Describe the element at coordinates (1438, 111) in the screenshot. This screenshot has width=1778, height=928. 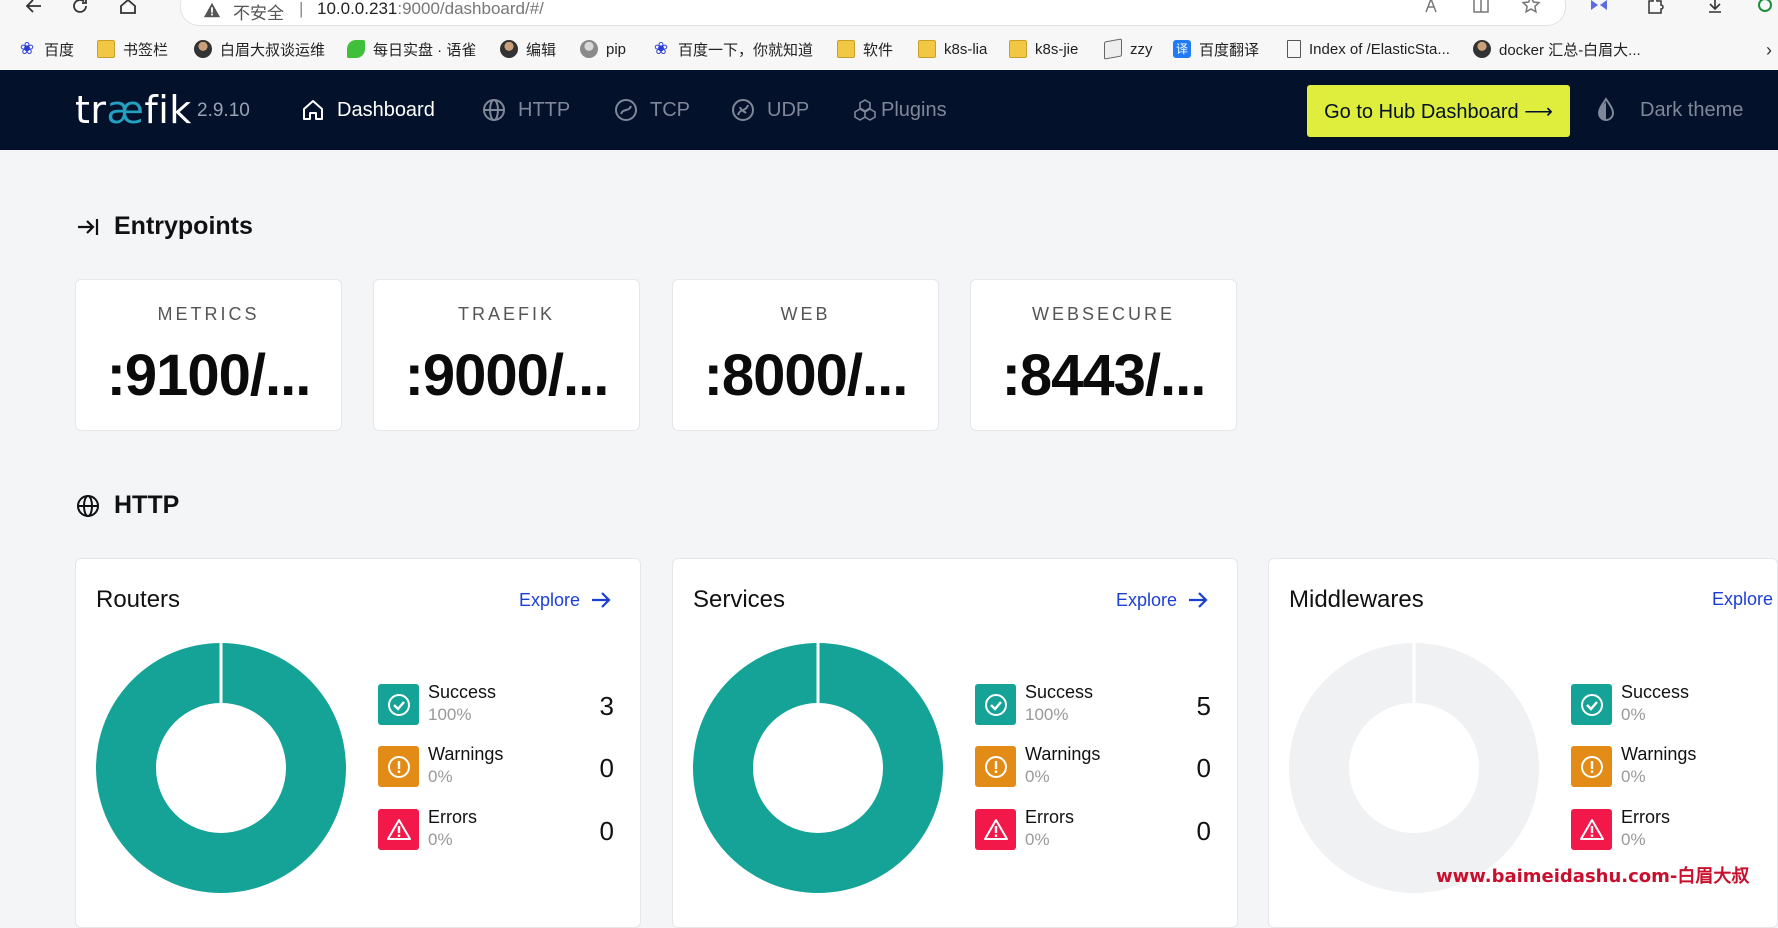
I see `hub-dashboard-button: Go to Hub Dashboard ⟶` at that location.